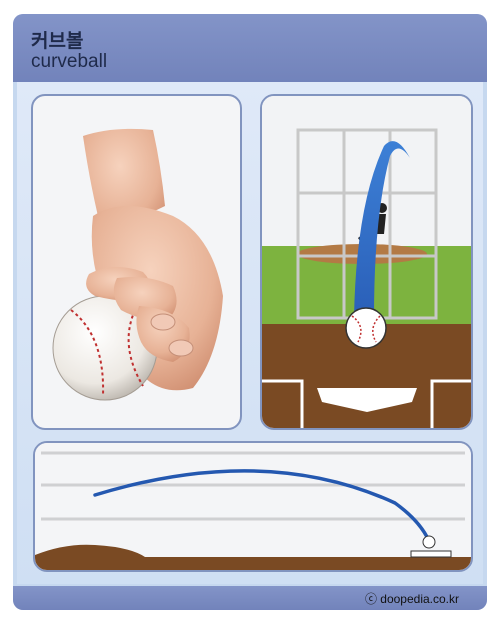  Describe the element at coordinates (69, 61) in the screenshot. I see `title-english: curveball` at that location.